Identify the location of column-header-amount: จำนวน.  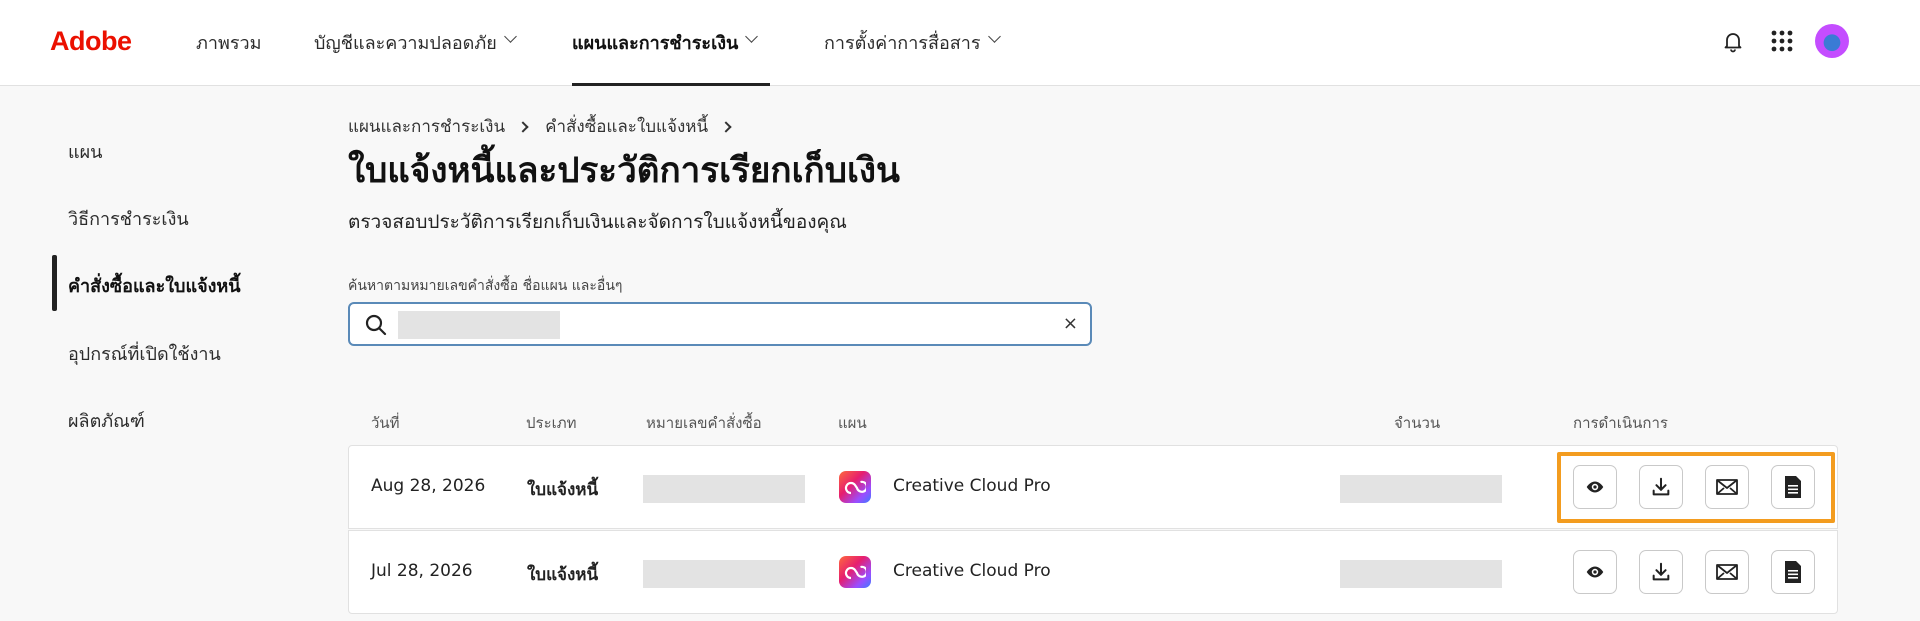
(1417, 423).